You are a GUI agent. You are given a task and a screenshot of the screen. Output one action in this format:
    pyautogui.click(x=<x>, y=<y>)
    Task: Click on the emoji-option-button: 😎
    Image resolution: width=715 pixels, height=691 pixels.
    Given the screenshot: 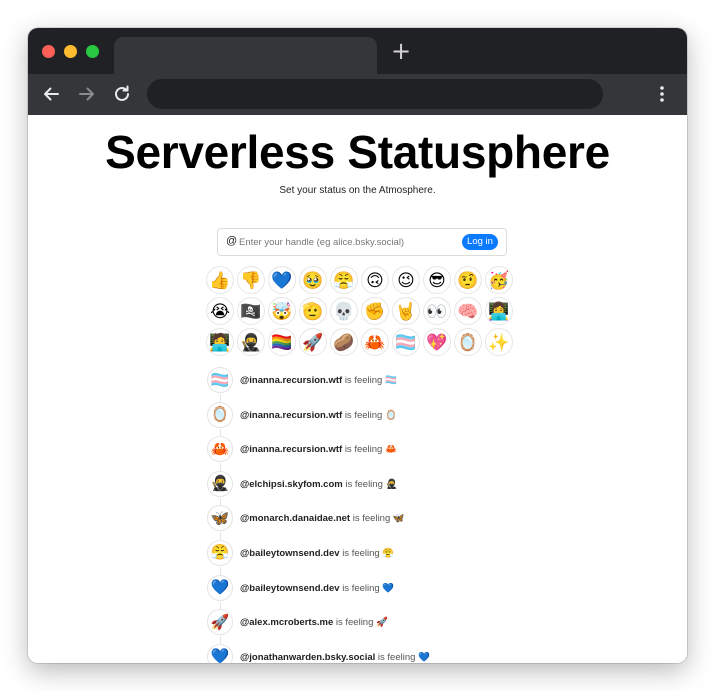 What is the action you would take?
    pyautogui.click(x=437, y=280)
    